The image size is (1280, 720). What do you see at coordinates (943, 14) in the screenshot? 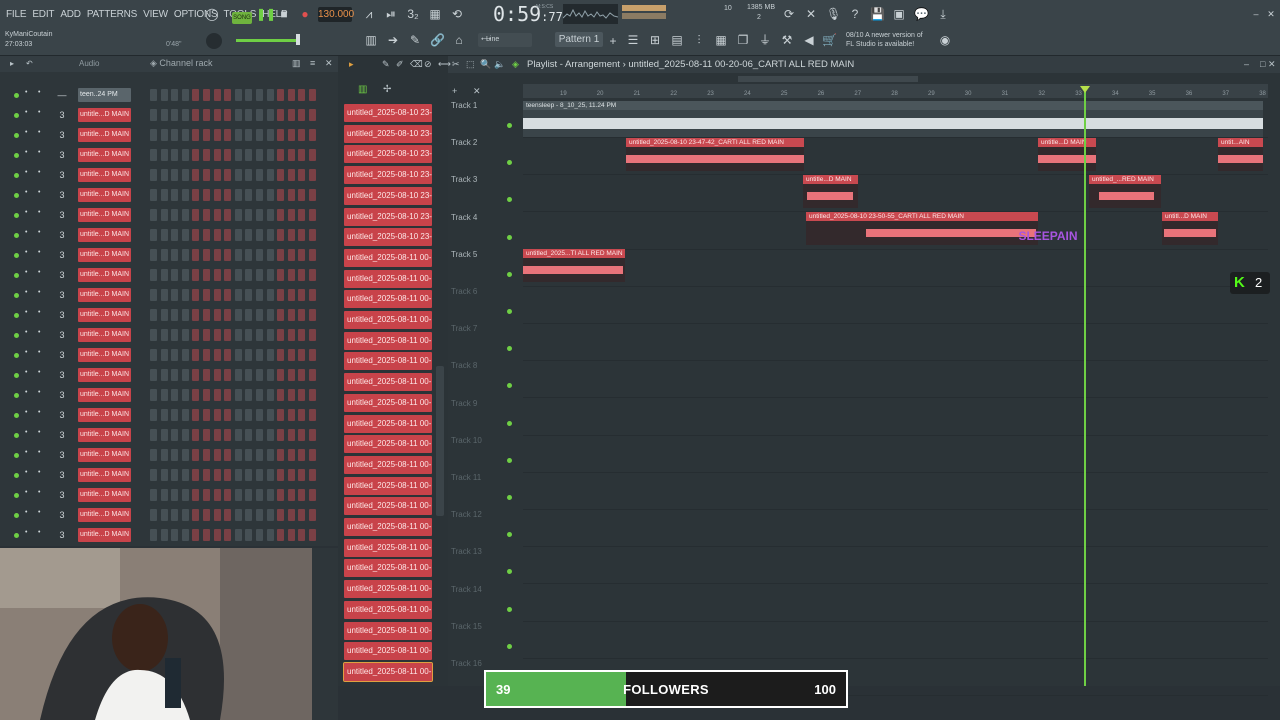
I see `download-icon: ⤓` at bounding box center [943, 14].